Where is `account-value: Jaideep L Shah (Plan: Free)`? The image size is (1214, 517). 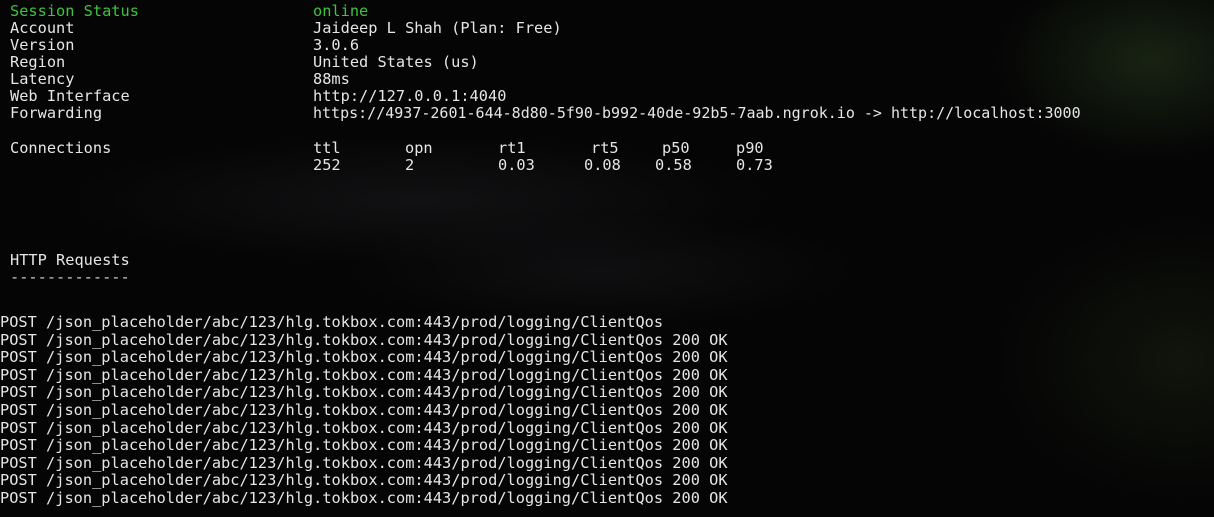 account-value: Jaideep L Shah (Plan: Free) is located at coordinates (437, 28).